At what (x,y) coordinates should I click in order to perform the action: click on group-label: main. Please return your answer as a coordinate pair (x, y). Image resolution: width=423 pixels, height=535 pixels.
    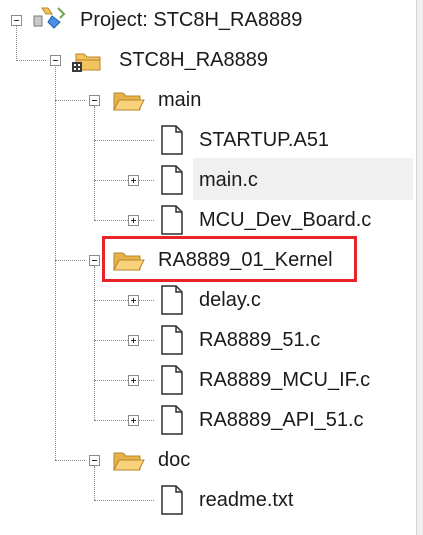
    Looking at the image, I should click on (179, 100).